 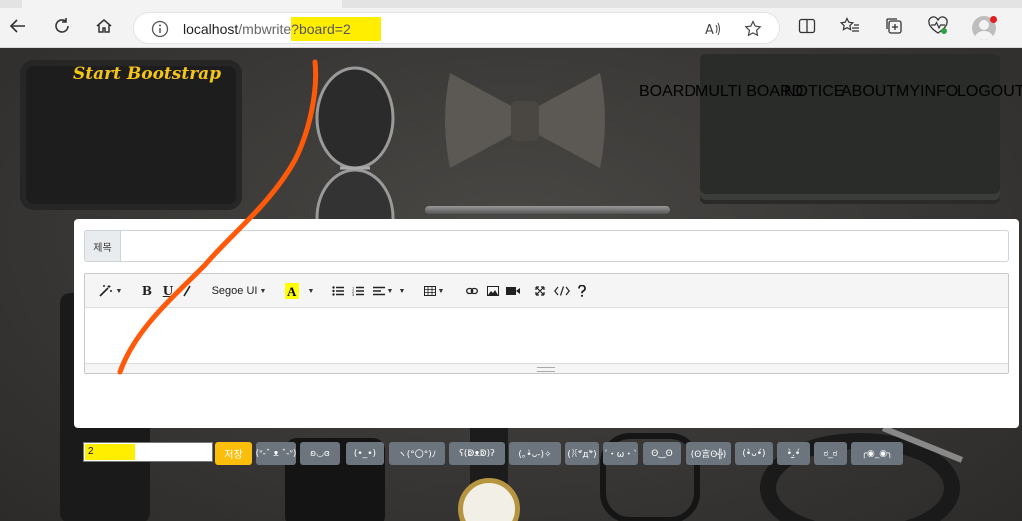 I want to click on bold-icon: B, so click(x=147, y=291).